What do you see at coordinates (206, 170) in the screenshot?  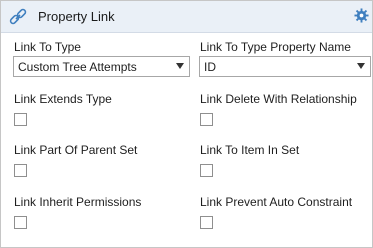 I see `link-to-item-in-set-checkbox` at bounding box center [206, 170].